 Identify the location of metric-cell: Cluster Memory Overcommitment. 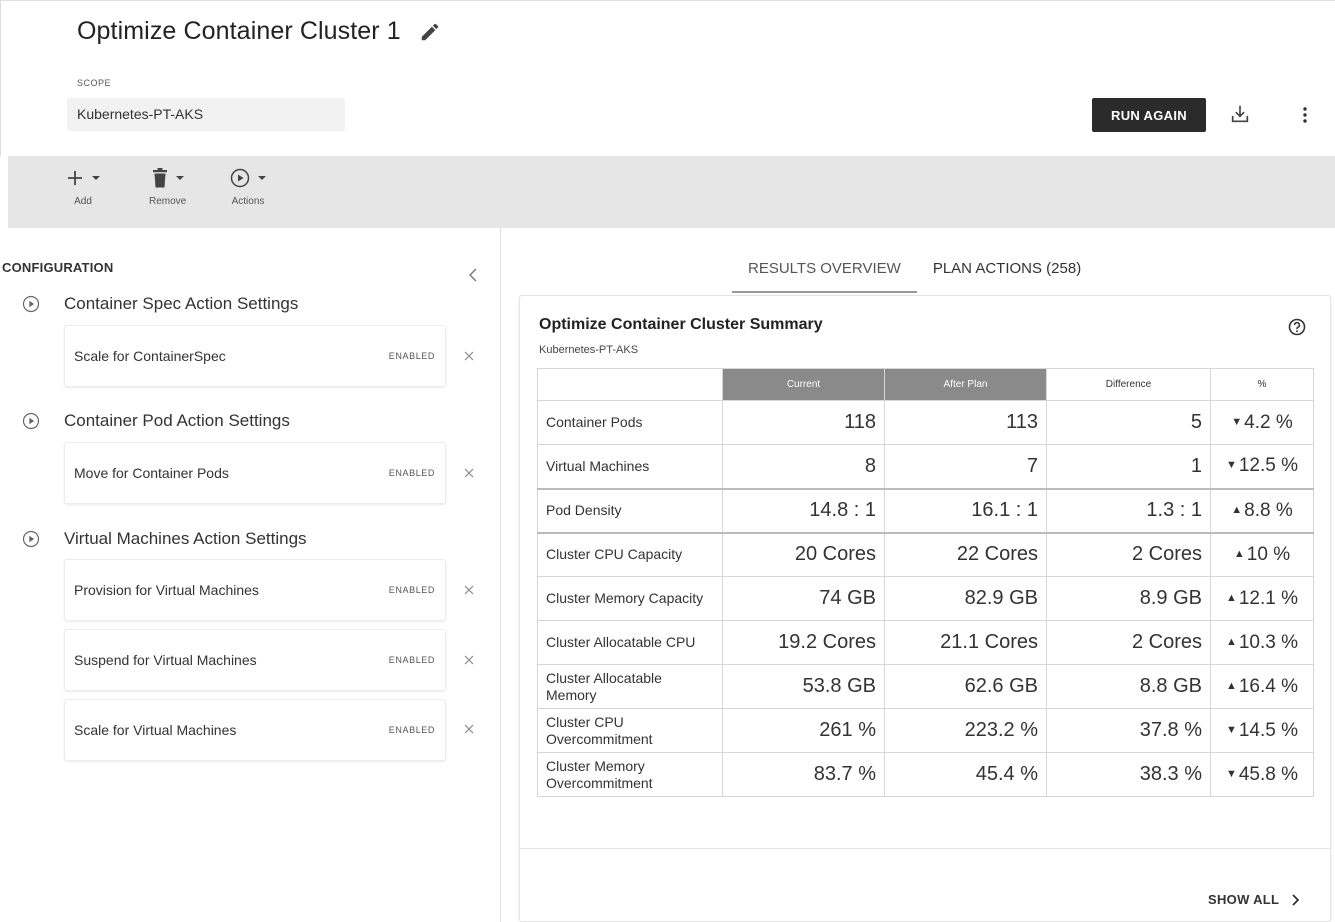
(630, 774).